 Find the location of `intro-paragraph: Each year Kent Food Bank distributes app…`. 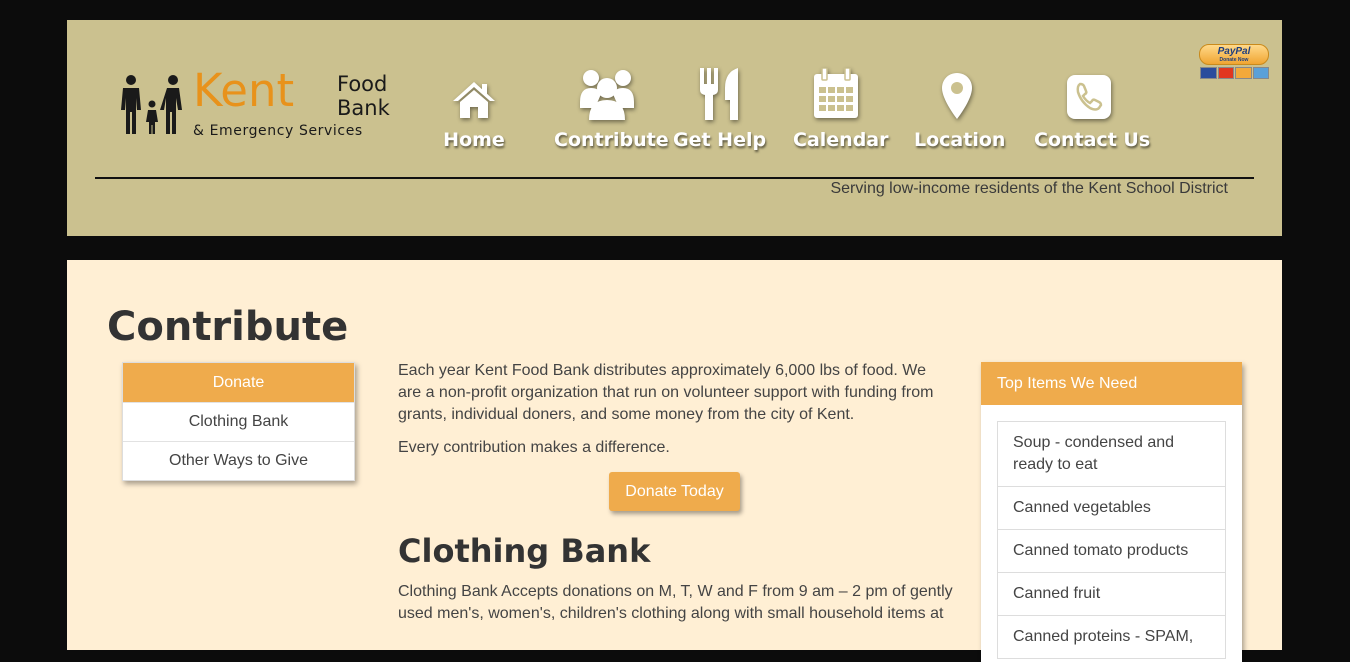

intro-paragraph: Each year Kent Food Bank distributes app… is located at coordinates (666, 392).